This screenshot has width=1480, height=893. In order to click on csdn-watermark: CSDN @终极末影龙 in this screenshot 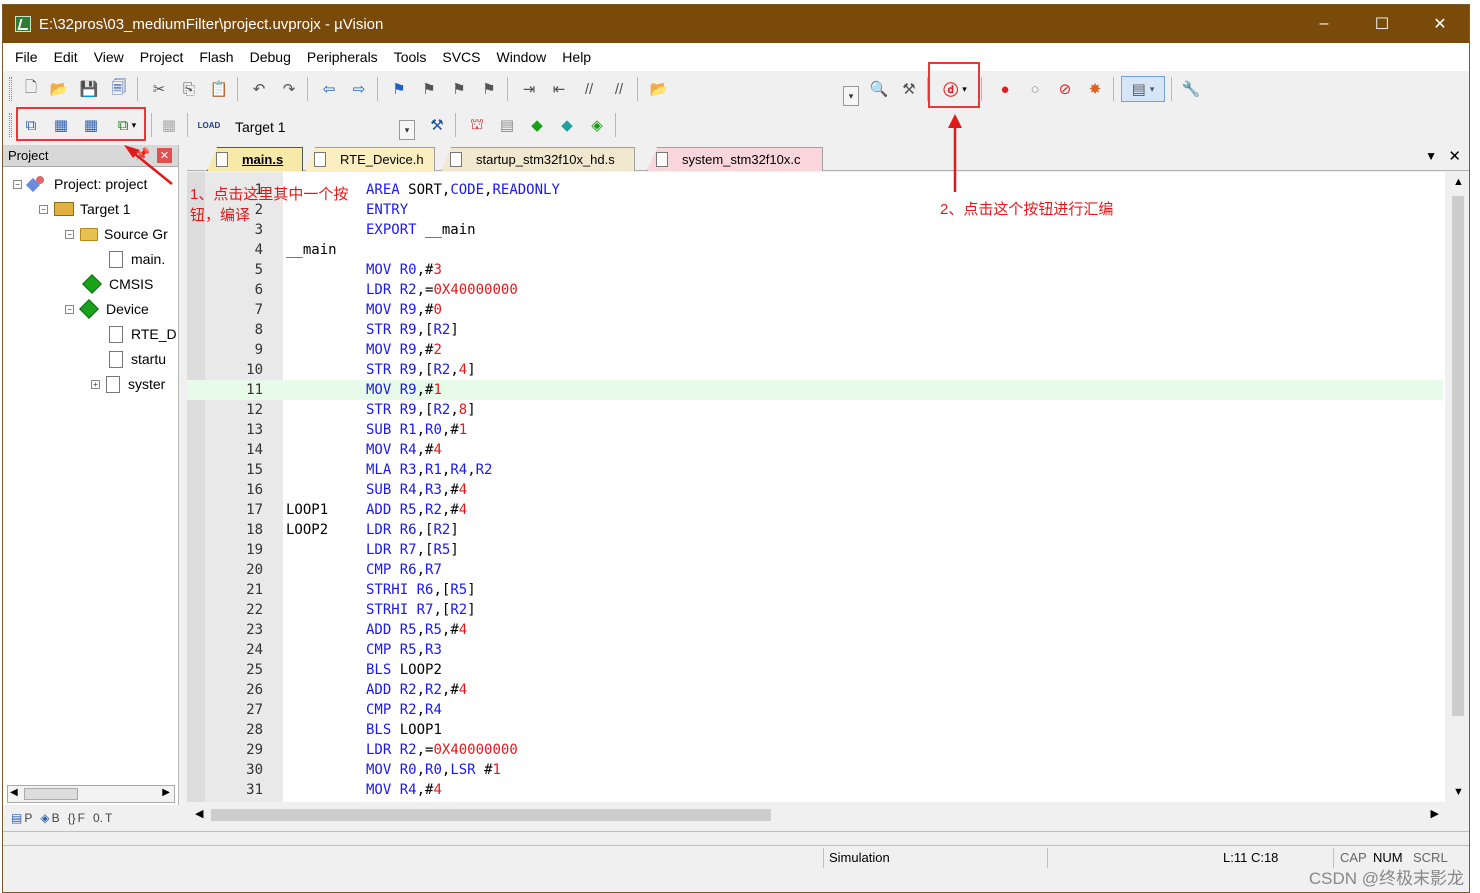, I will do `click(1386, 878)`.